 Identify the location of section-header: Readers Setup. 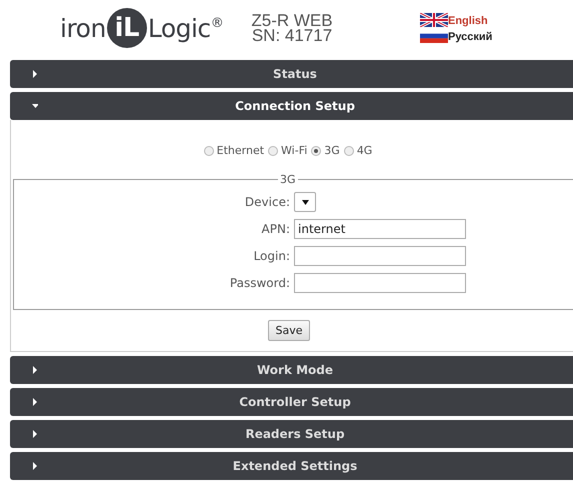
(291, 434).